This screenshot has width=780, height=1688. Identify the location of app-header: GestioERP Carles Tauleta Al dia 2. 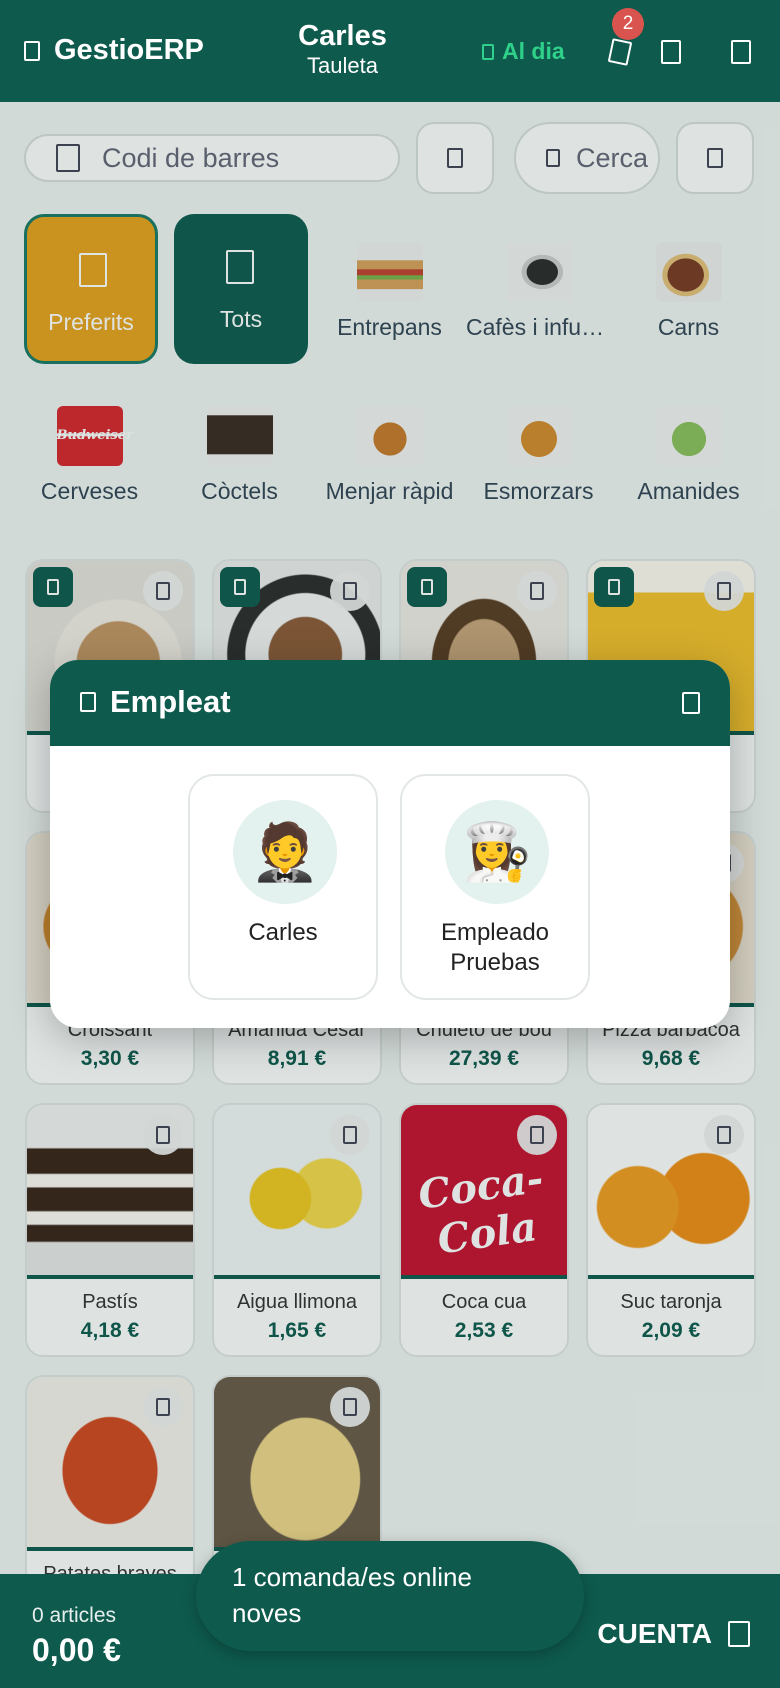
(390, 51).